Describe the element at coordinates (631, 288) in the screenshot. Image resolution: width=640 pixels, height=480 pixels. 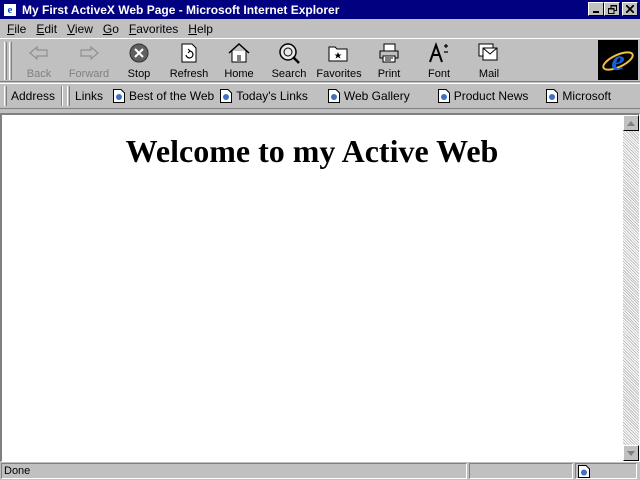
I see `vertical-scrollbar` at that location.